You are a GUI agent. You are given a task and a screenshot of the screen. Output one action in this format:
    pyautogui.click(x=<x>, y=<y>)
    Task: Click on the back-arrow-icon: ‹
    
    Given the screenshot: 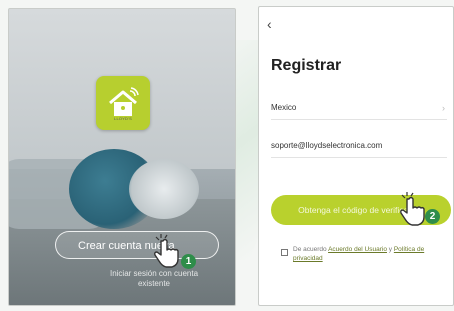 What is the action you would take?
    pyautogui.click(x=269, y=24)
    